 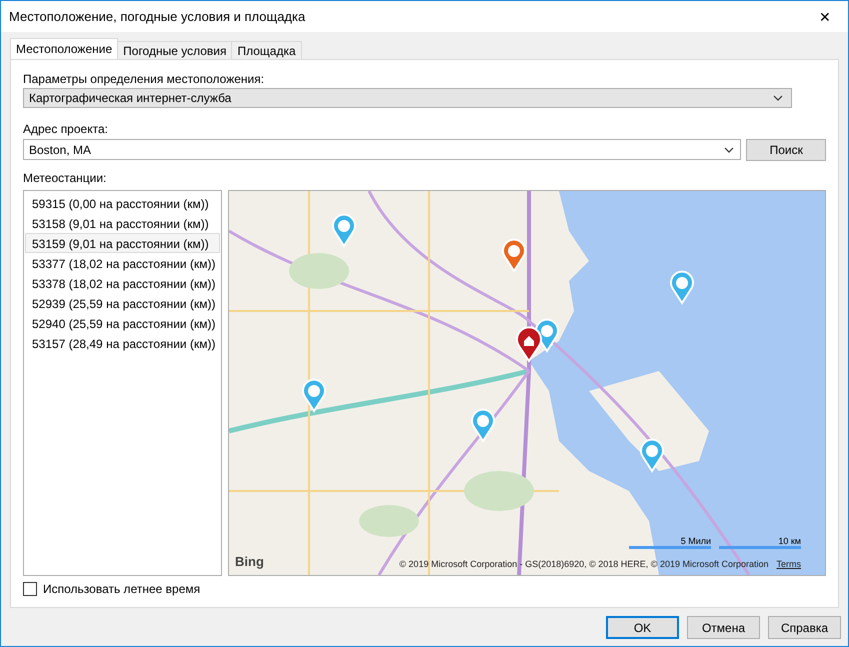 I want to click on field-label: Адрес проекта:, so click(x=66, y=129).